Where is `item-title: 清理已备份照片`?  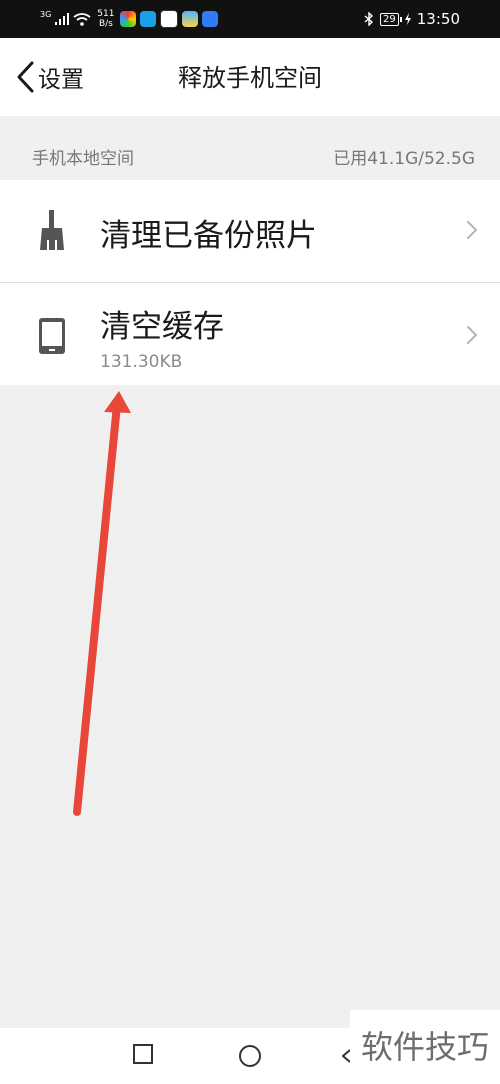 item-title: 清理已备份照片 is located at coordinates (208, 236).